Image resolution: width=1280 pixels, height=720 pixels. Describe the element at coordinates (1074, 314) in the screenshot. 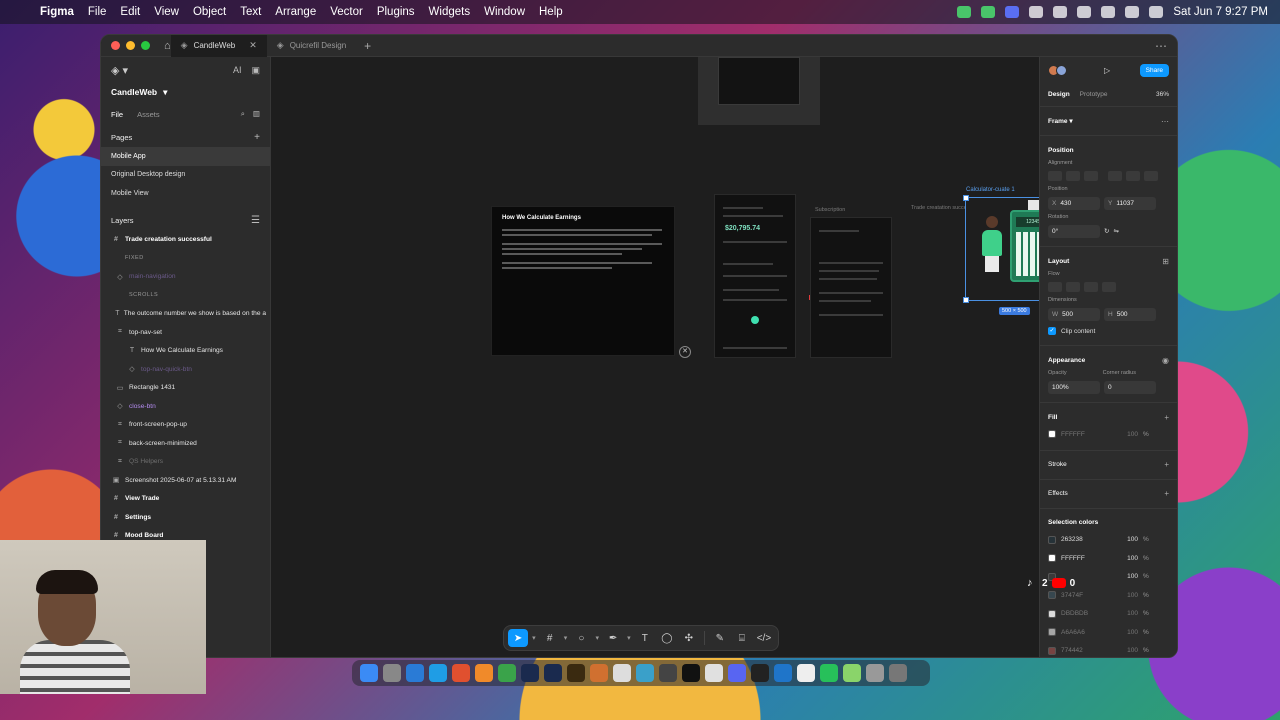

I see `width-input: W 500` at that location.